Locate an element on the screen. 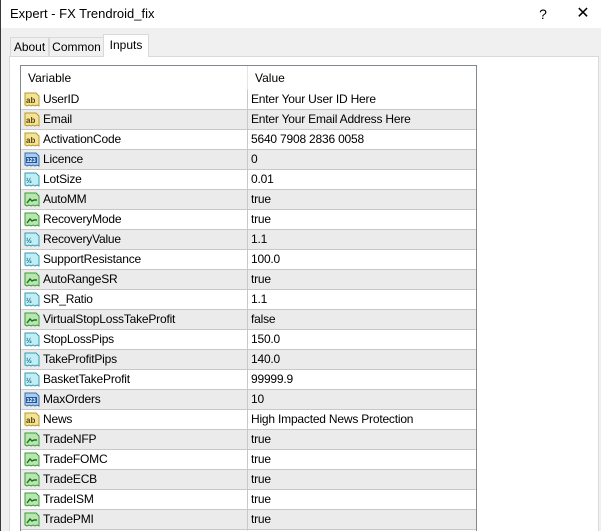 Image resolution: width=601 pixels, height=531 pixels. grid-row-baskettakeprofit: ½ BasketTakeProfit 99999.9 is located at coordinates (248, 380).